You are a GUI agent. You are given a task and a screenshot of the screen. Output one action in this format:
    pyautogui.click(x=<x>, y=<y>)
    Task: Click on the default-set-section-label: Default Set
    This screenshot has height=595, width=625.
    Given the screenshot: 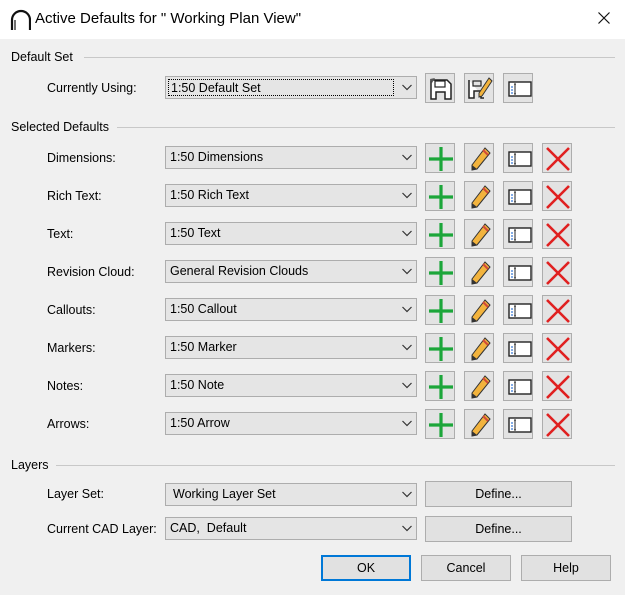 What is the action you would take?
    pyautogui.click(x=42, y=57)
    